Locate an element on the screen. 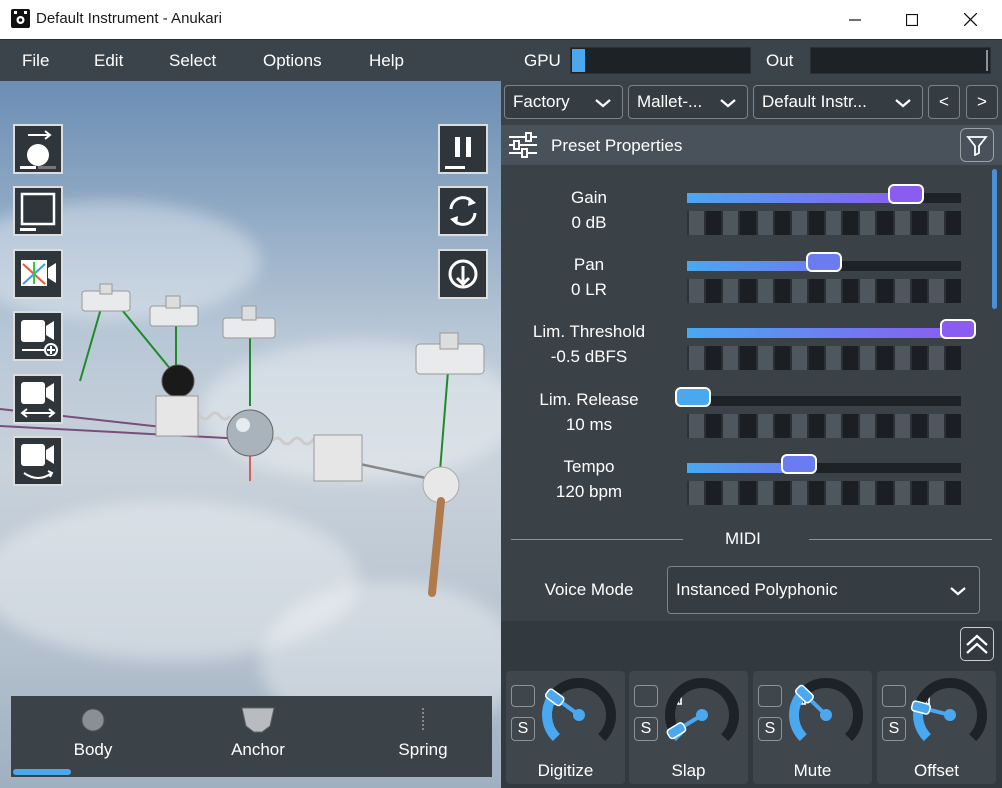  limiter-release-modulation-track is located at coordinates (824, 426).